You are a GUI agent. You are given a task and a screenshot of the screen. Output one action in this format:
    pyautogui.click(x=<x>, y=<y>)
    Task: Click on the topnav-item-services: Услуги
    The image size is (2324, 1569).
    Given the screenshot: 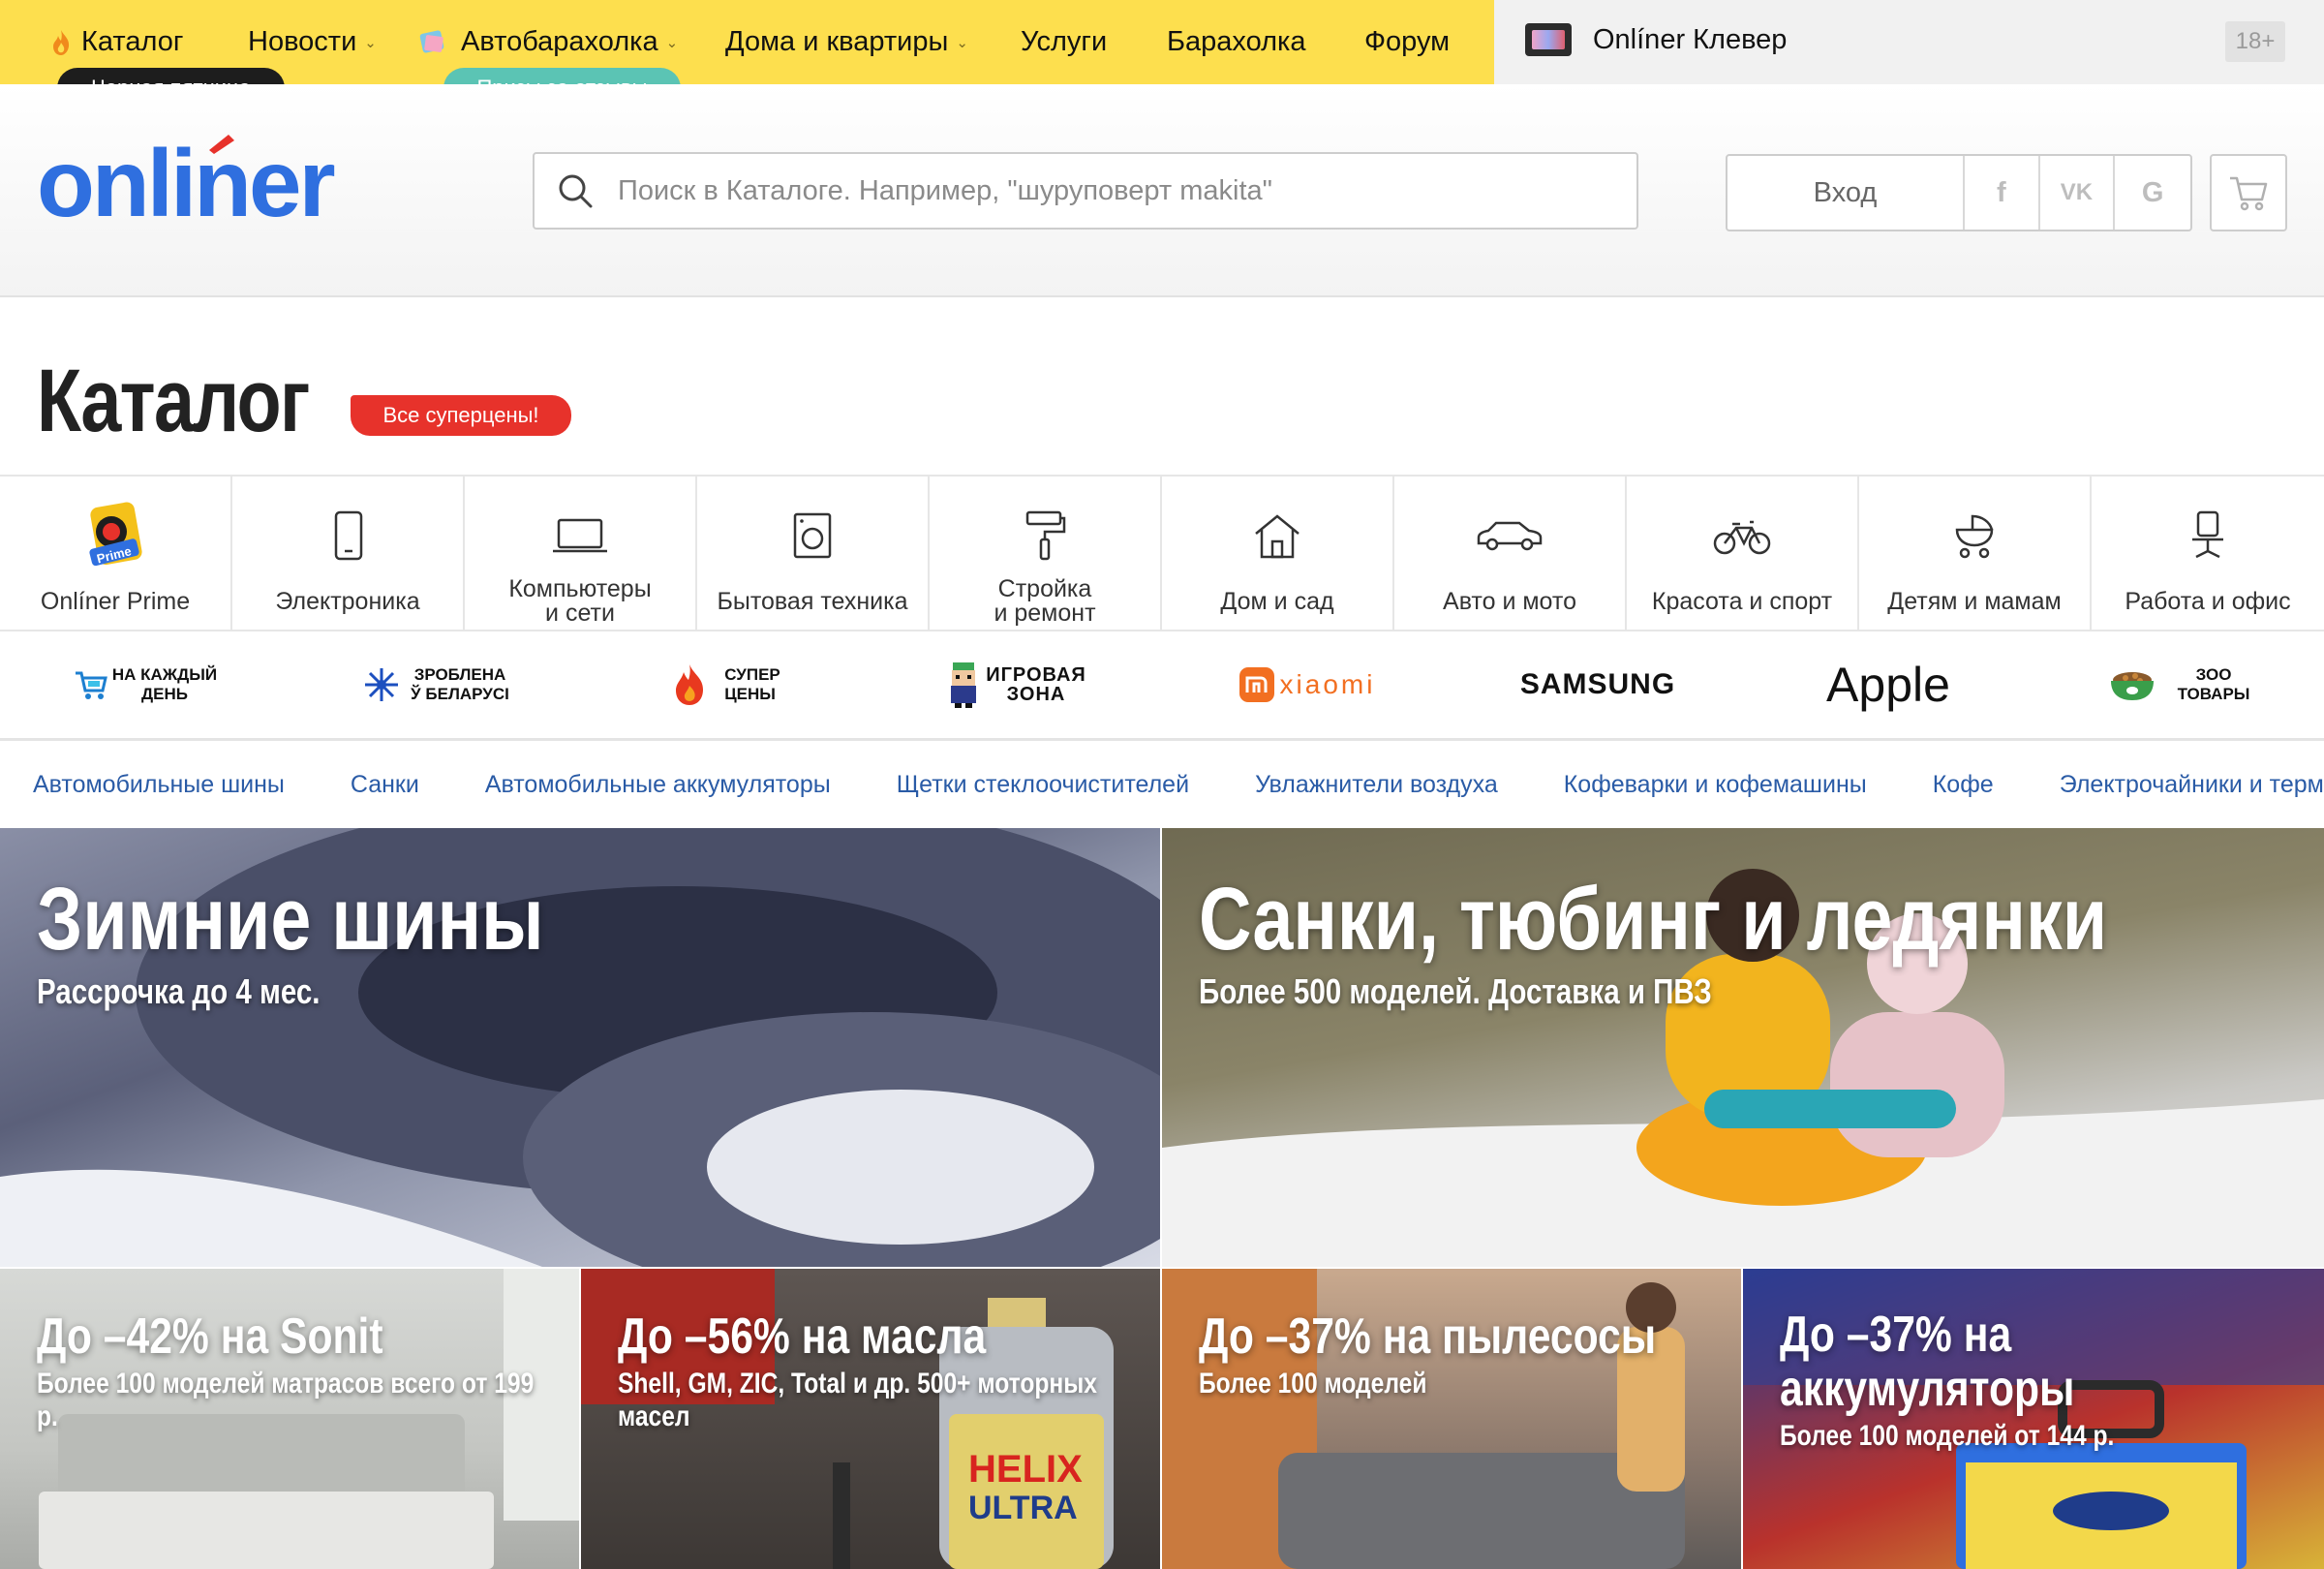 What is the action you would take?
    pyautogui.click(x=1064, y=42)
    